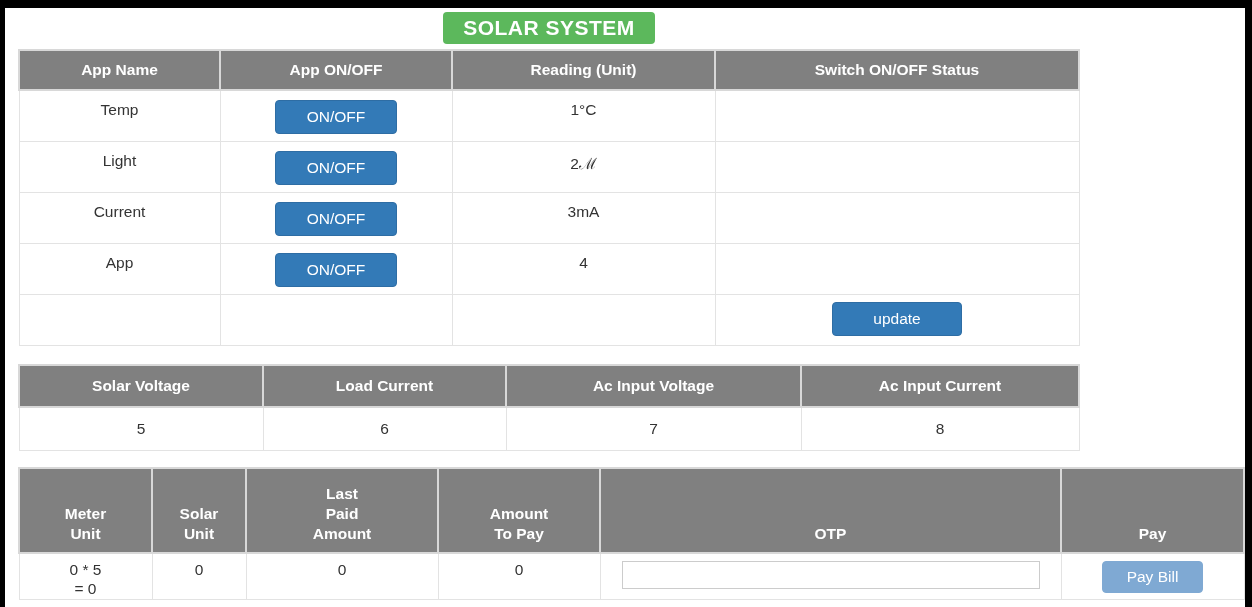 The image size is (1252, 607). What do you see at coordinates (85, 510) in the screenshot?
I see `column-header: Meter Unit` at bounding box center [85, 510].